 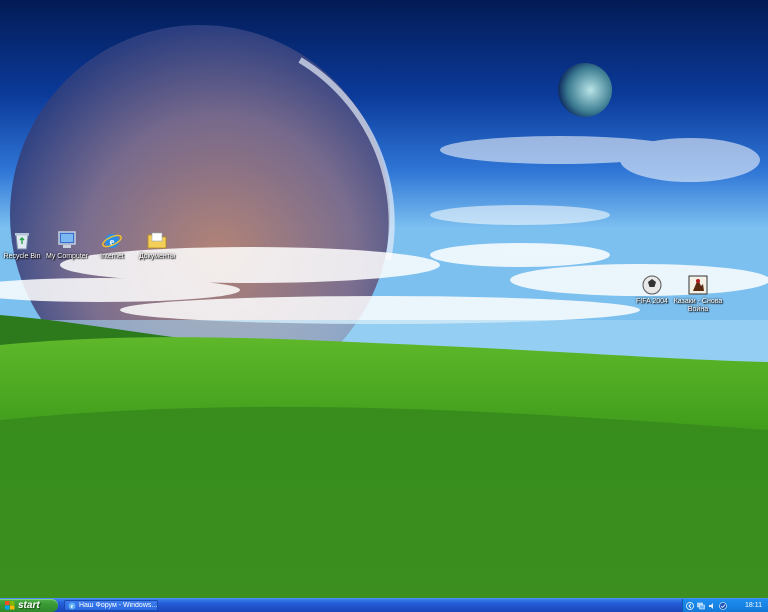 What do you see at coordinates (10, 605) in the screenshot?
I see `windows-logo-icon` at bounding box center [10, 605].